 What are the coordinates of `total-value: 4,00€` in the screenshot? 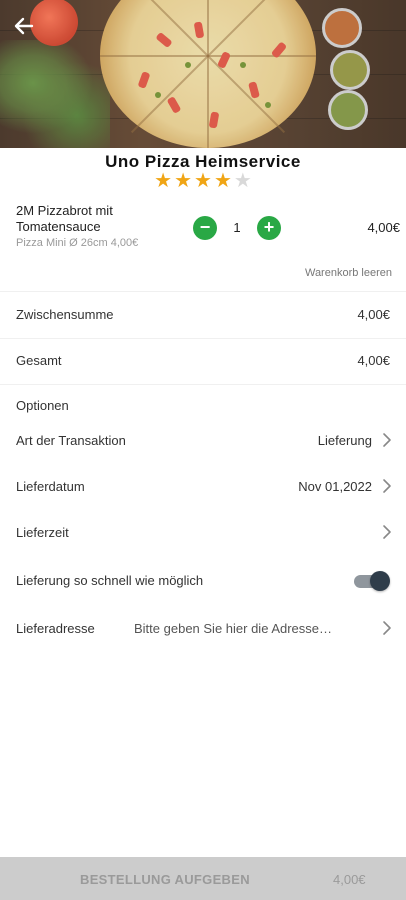 It's located at (373, 360).